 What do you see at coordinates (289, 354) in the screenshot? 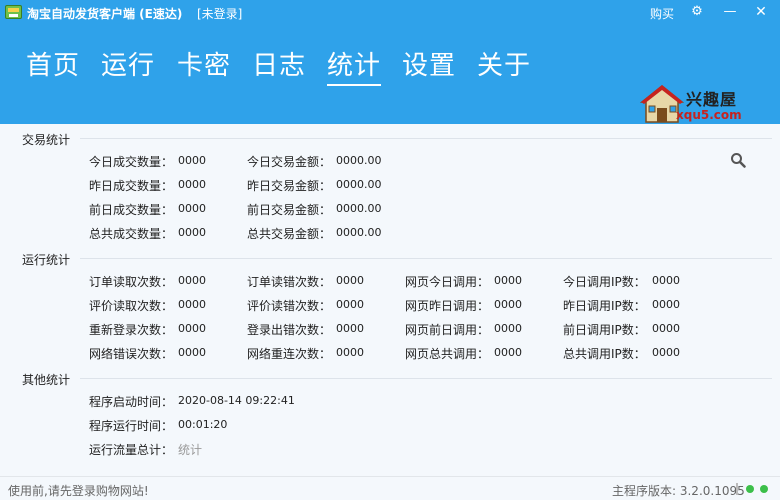
I see `stat-label: 网络重连次数：` at bounding box center [289, 354].